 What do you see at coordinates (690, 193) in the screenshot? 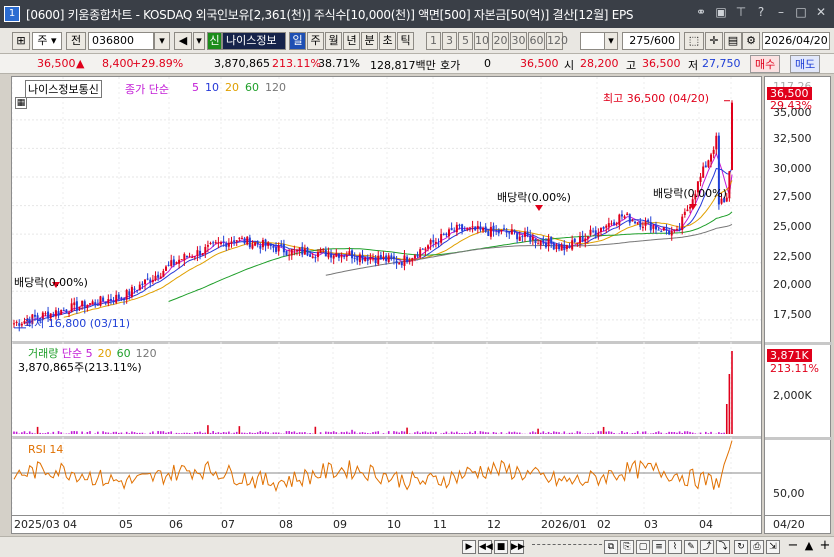
I see `dividend-note-3: 배당락(0.00%)` at bounding box center [690, 193].